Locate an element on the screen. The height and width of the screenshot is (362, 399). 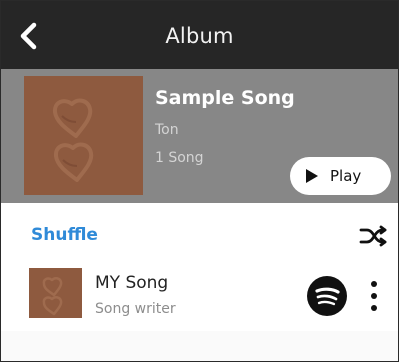
album-artist: Ton is located at coordinates (167, 130).